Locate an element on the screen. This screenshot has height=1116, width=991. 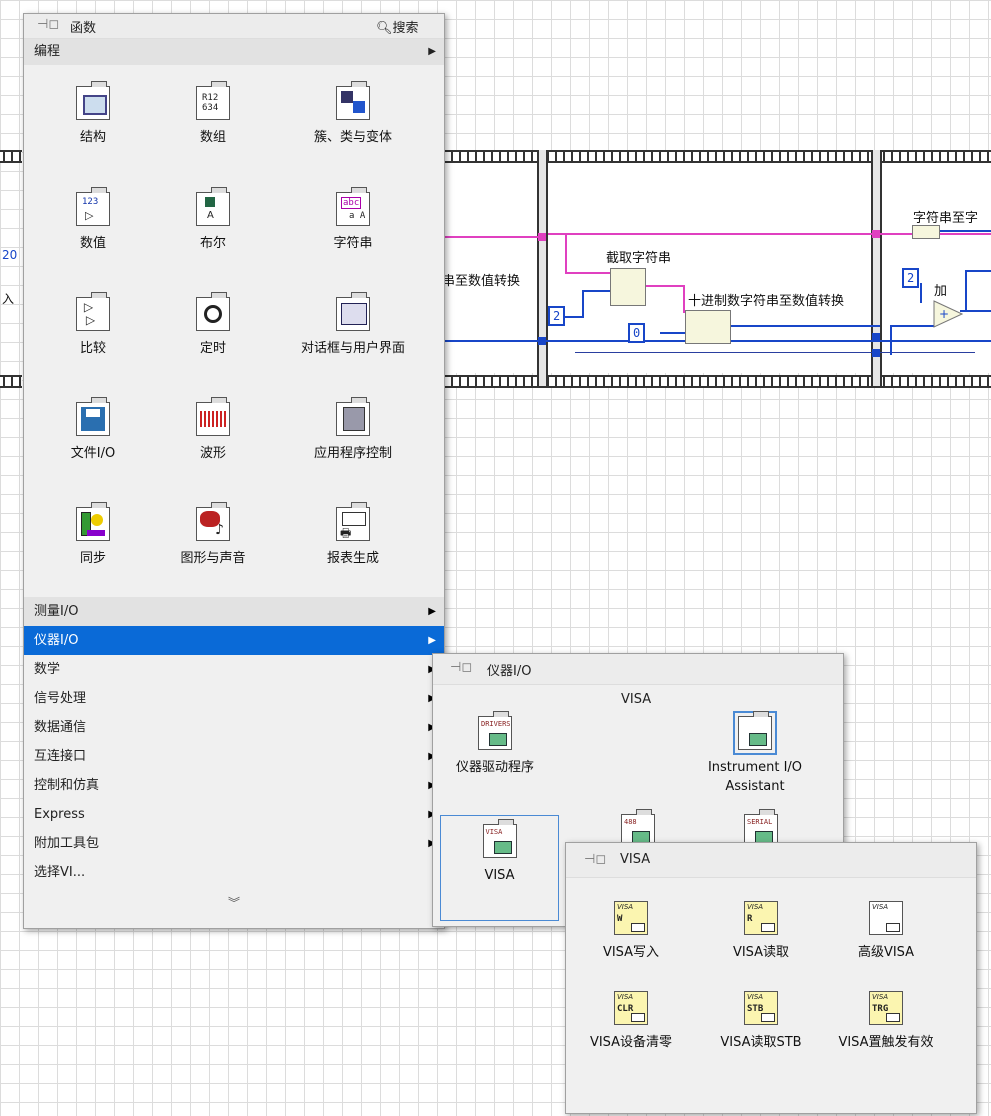
palette-item: 应用程序控制 is located at coordinates (353, 430).